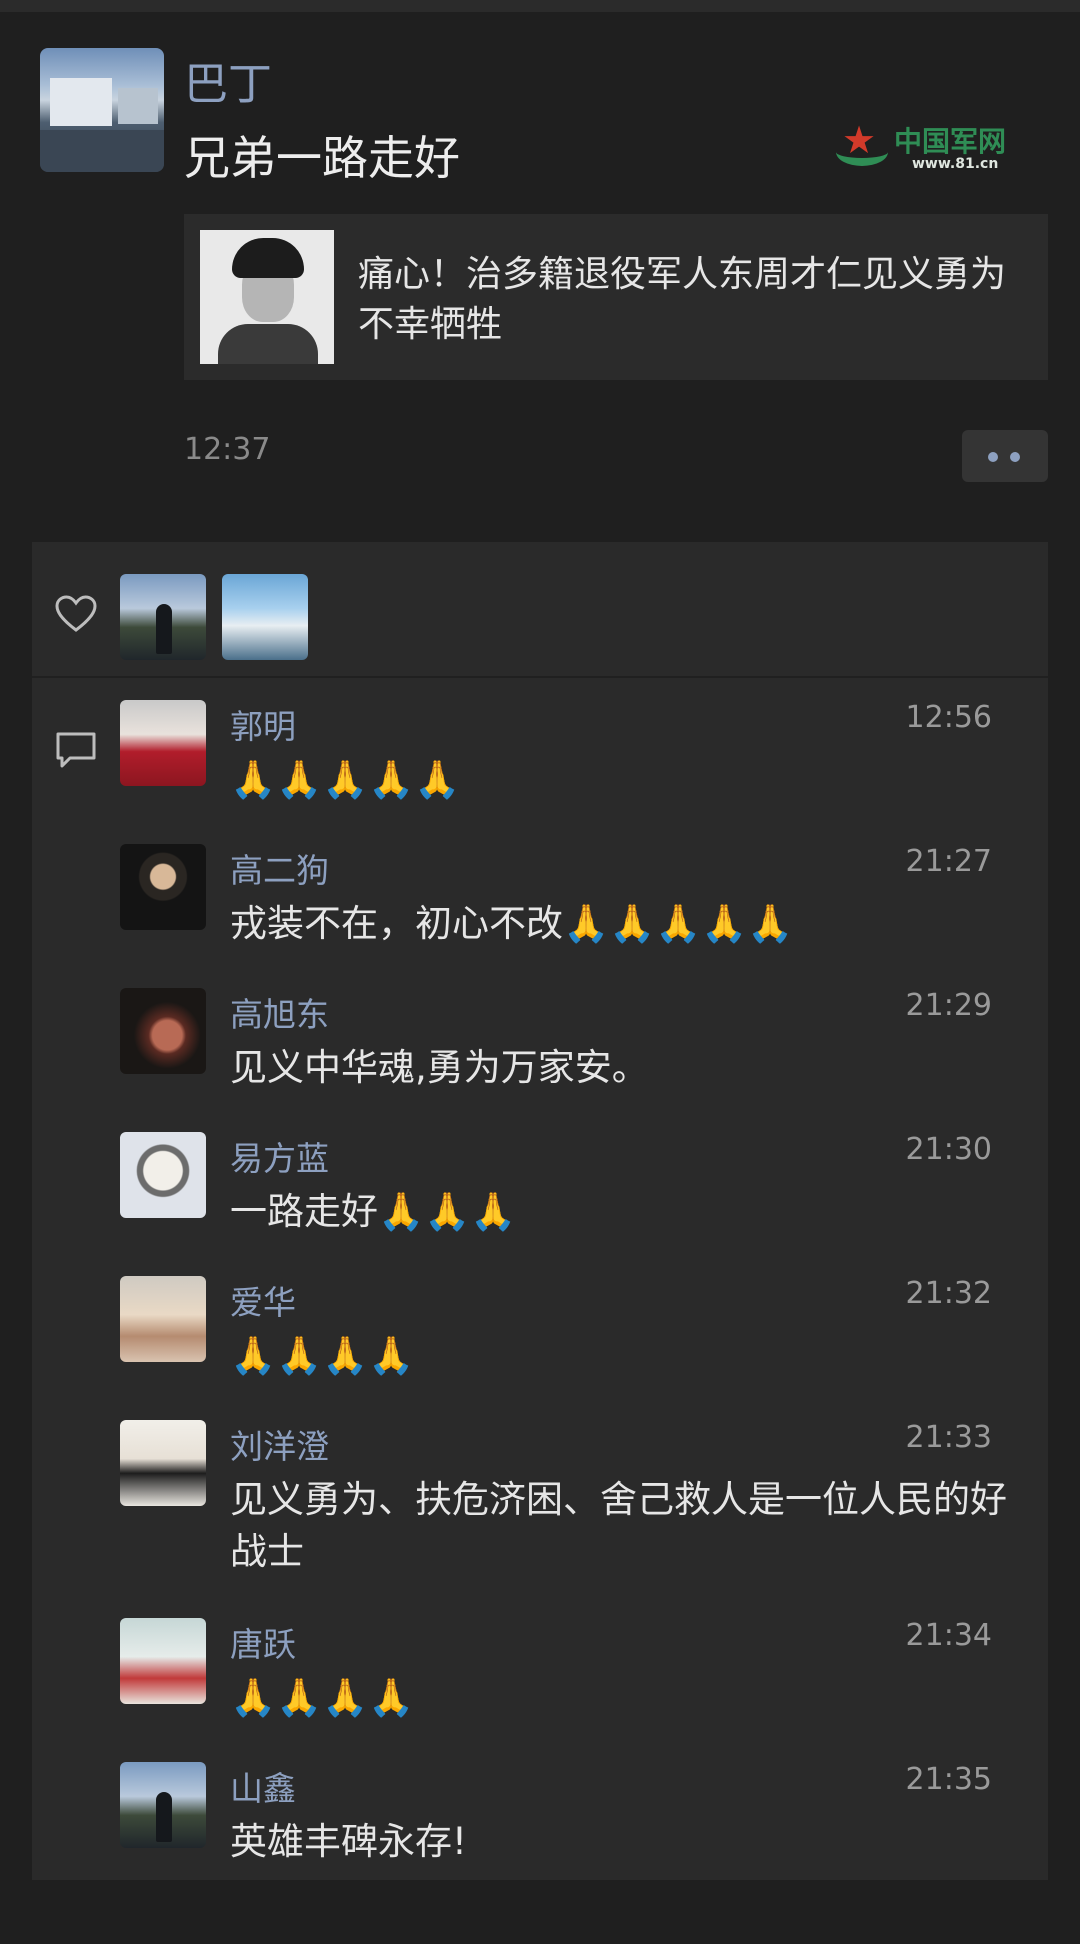 This screenshot has height=1944, width=1080. What do you see at coordinates (540, 1043) in the screenshot?
I see `comment-item: 高旭东 21:29 见义中华魂,勇为万家安。` at bounding box center [540, 1043].